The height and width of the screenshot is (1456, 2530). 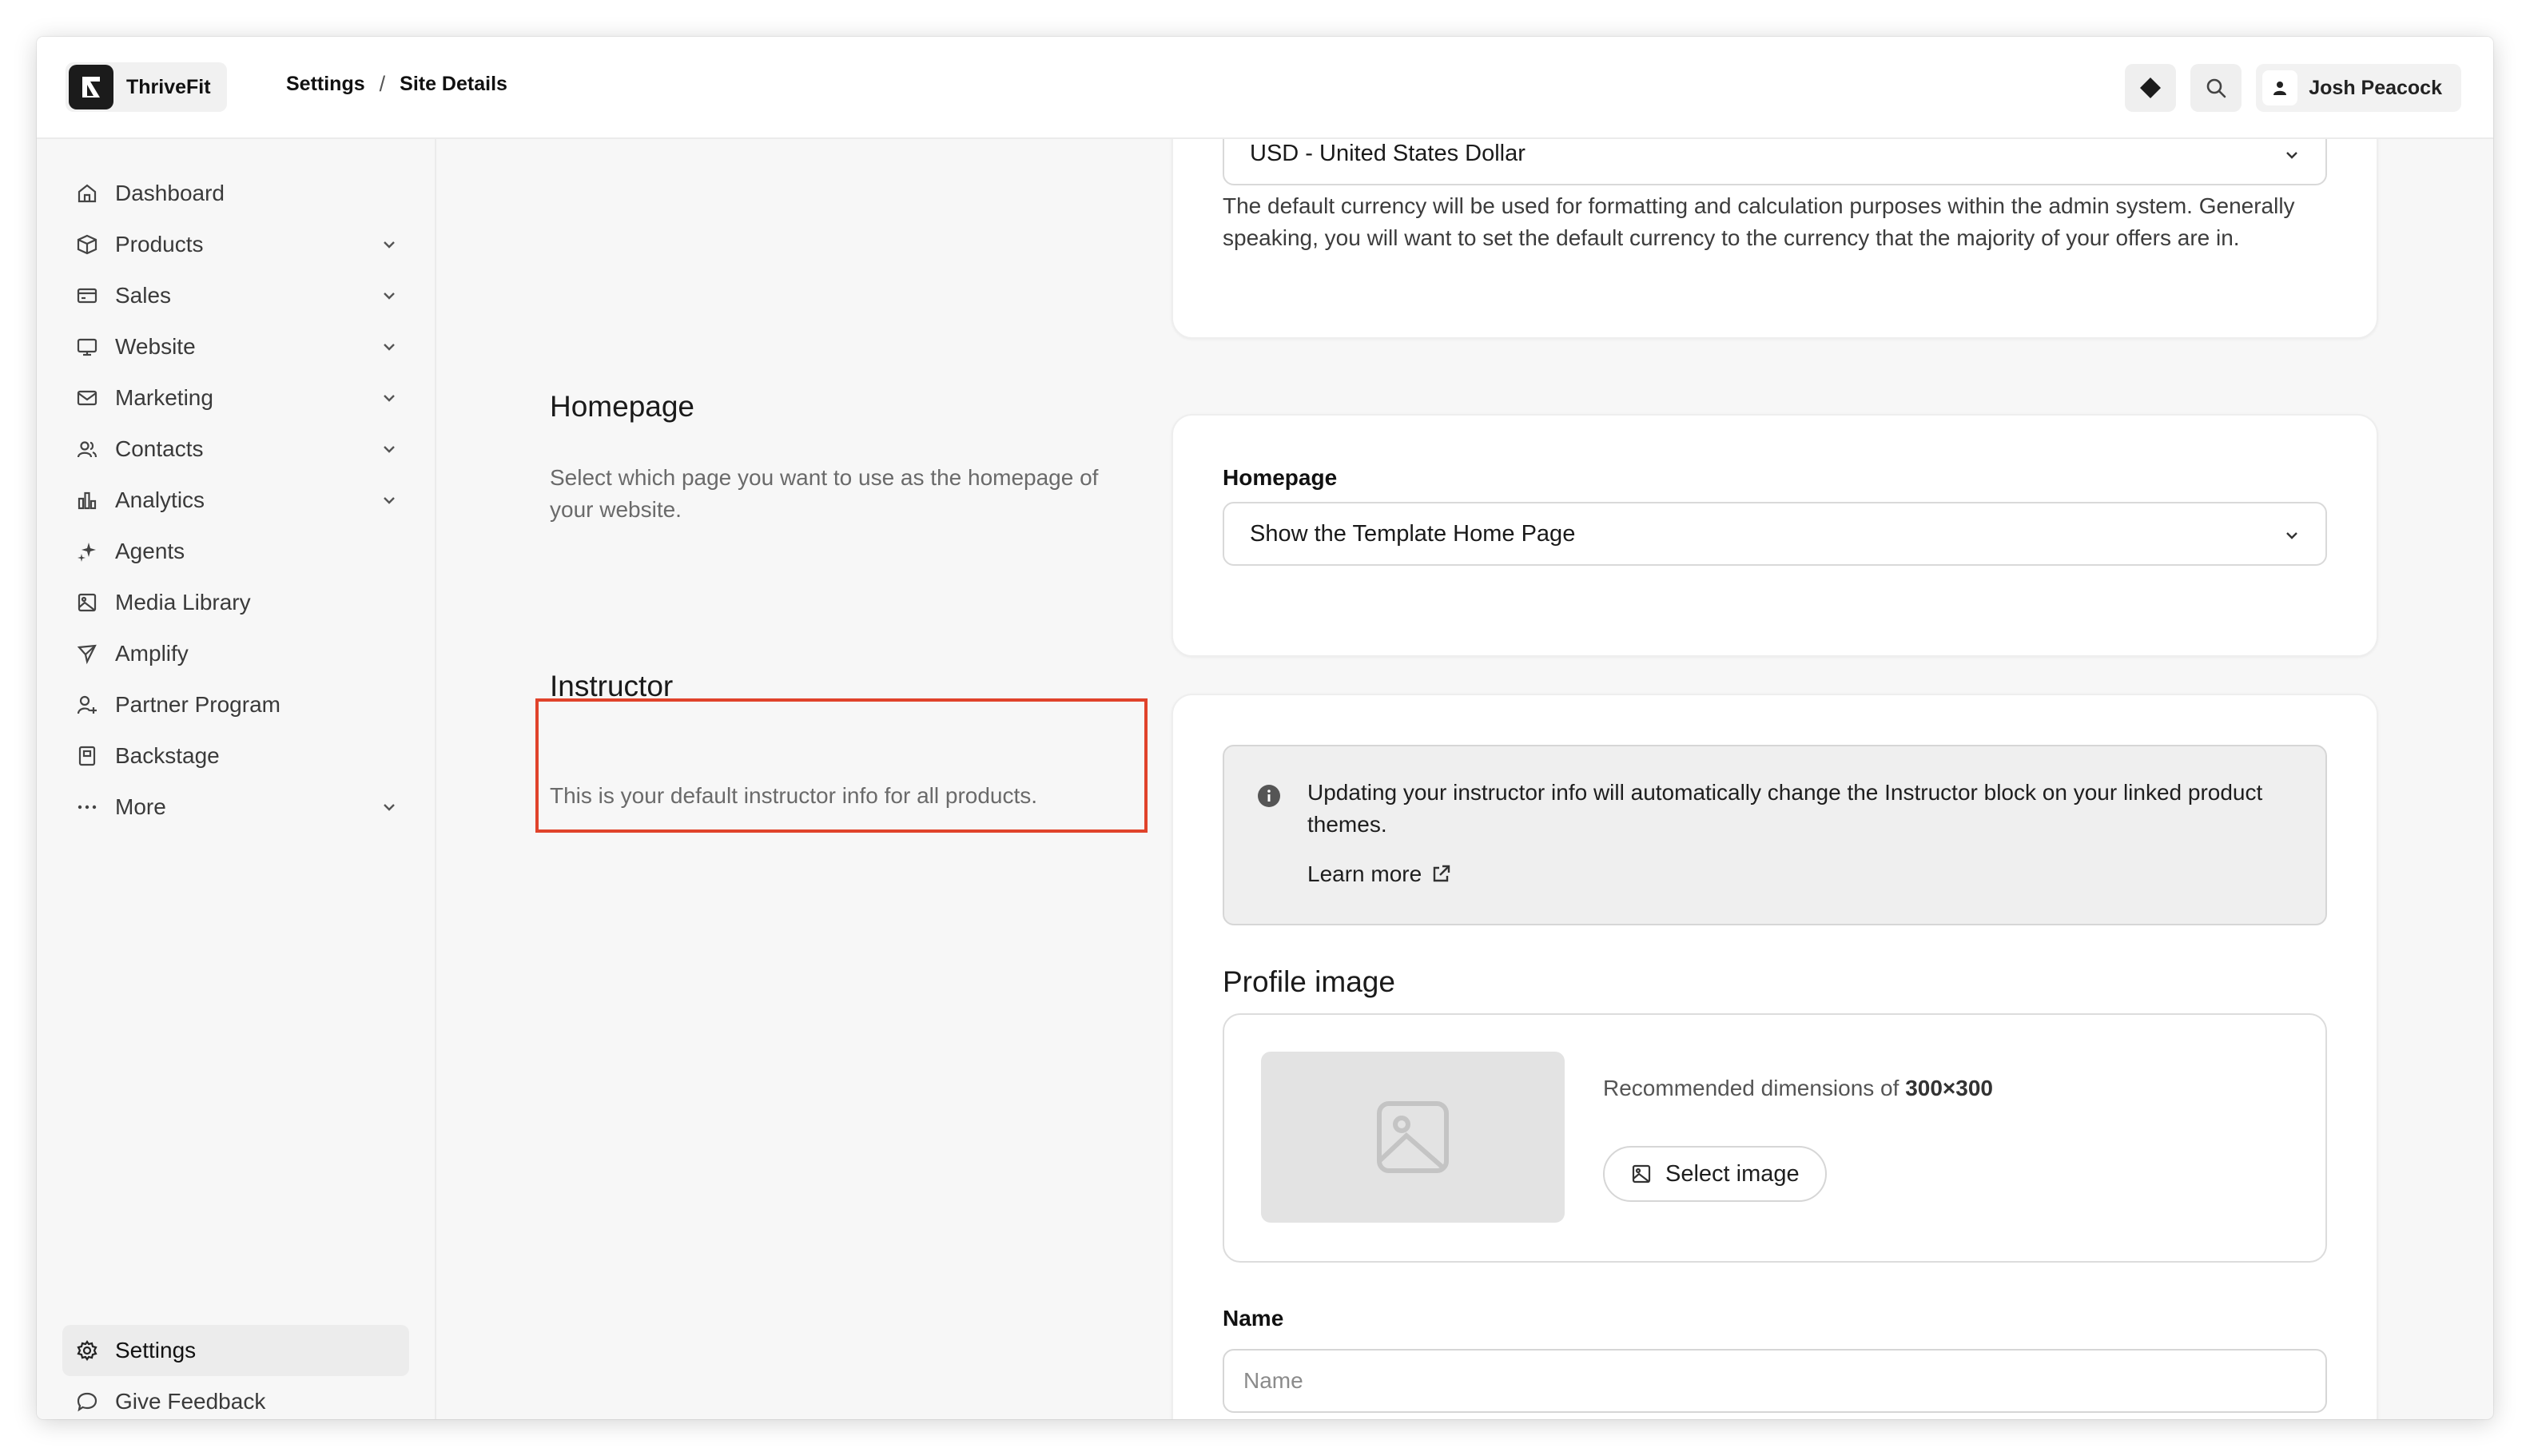 What do you see at coordinates (143, 295) in the screenshot?
I see `sidebar-item-label: Sales` at bounding box center [143, 295].